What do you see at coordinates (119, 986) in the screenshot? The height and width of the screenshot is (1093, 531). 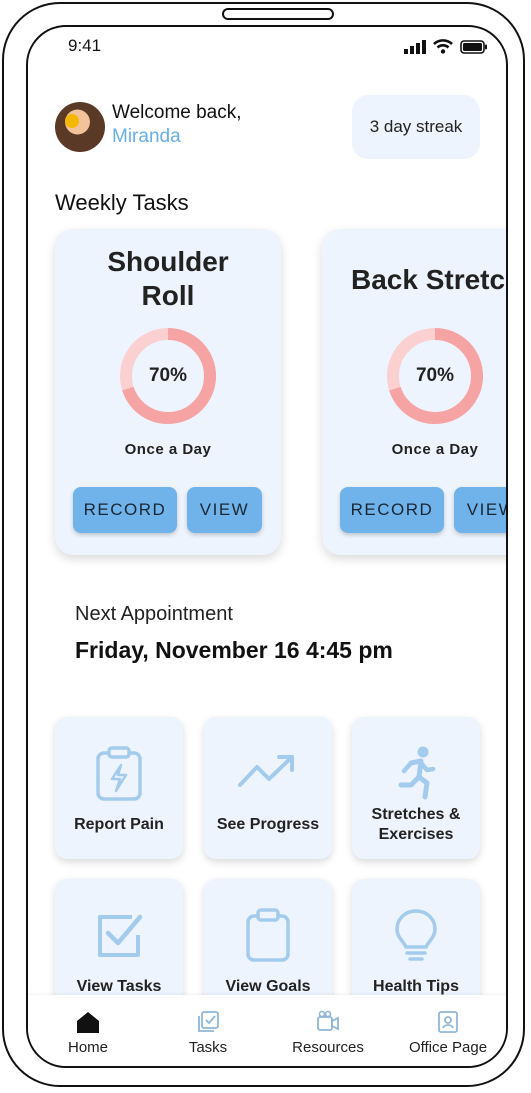 I see `tile-label: View Tasks` at bounding box center [119, 986].